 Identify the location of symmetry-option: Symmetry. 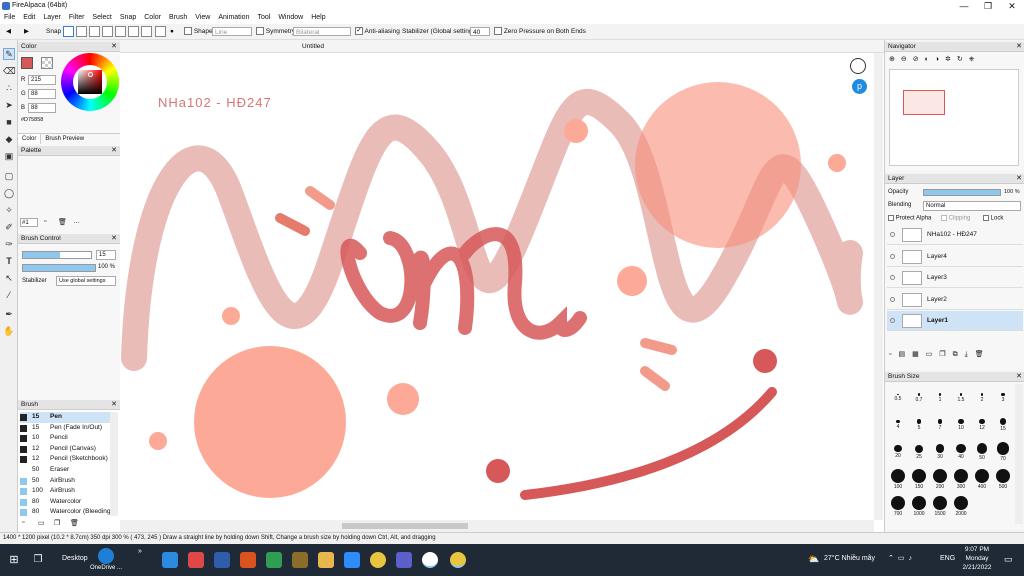
(275, 32).